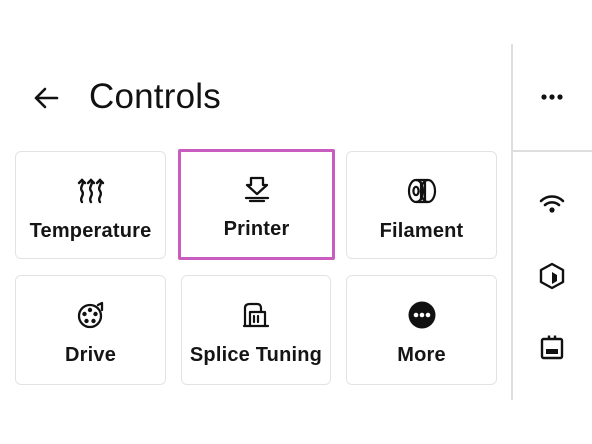  I want to click on filament-label: Filament, so click(421, 231).